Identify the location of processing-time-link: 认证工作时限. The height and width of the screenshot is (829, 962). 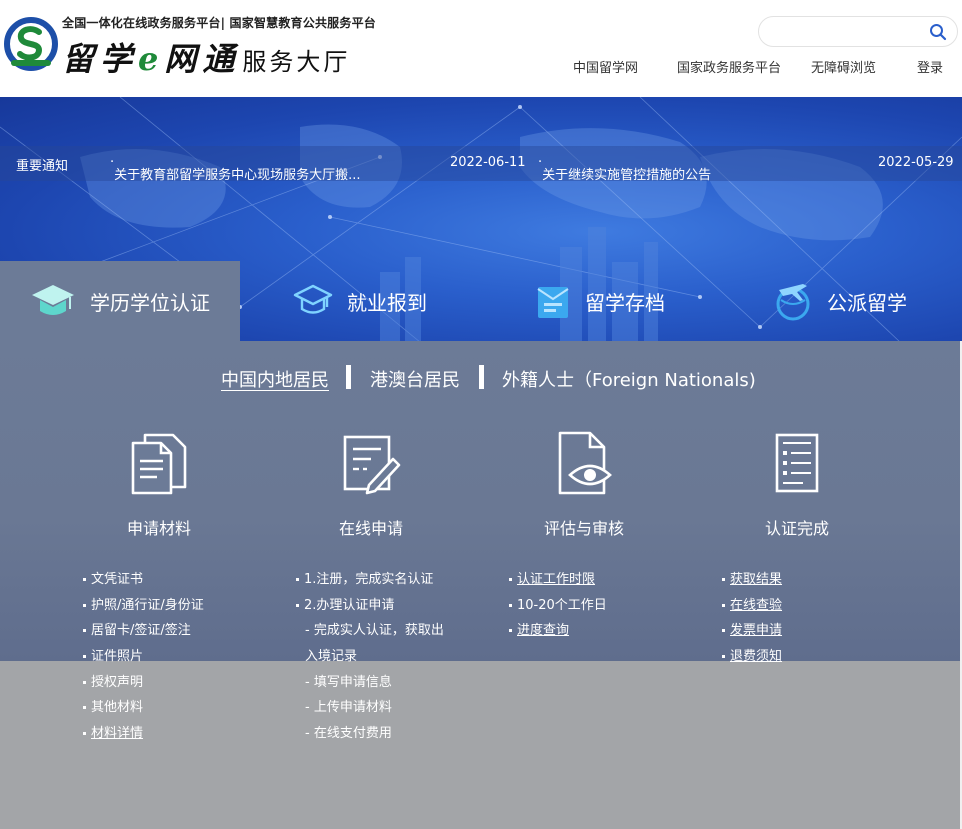
(558, 583).